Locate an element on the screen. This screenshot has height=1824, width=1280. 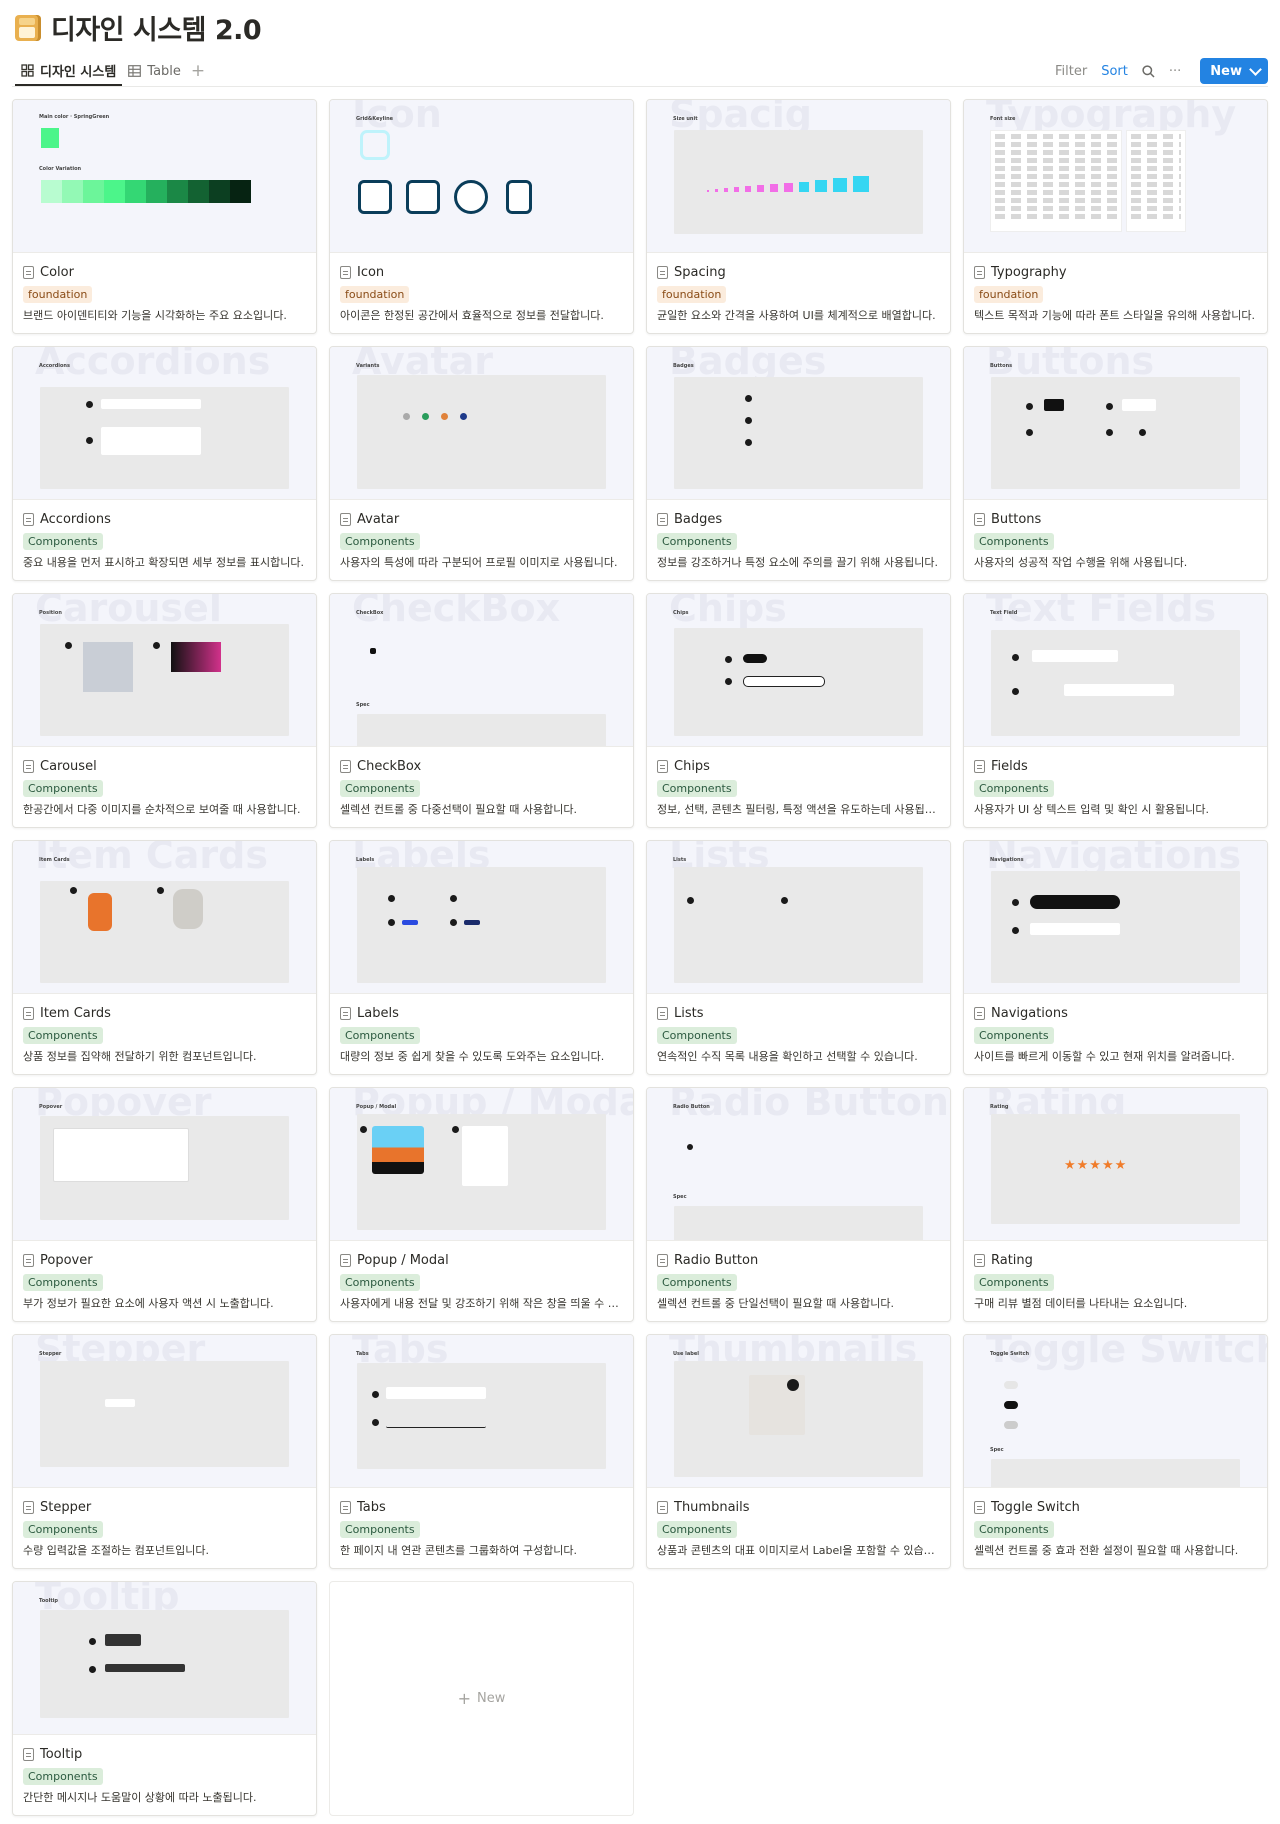
plus-icon: + is located at coordinates (464, 1698).